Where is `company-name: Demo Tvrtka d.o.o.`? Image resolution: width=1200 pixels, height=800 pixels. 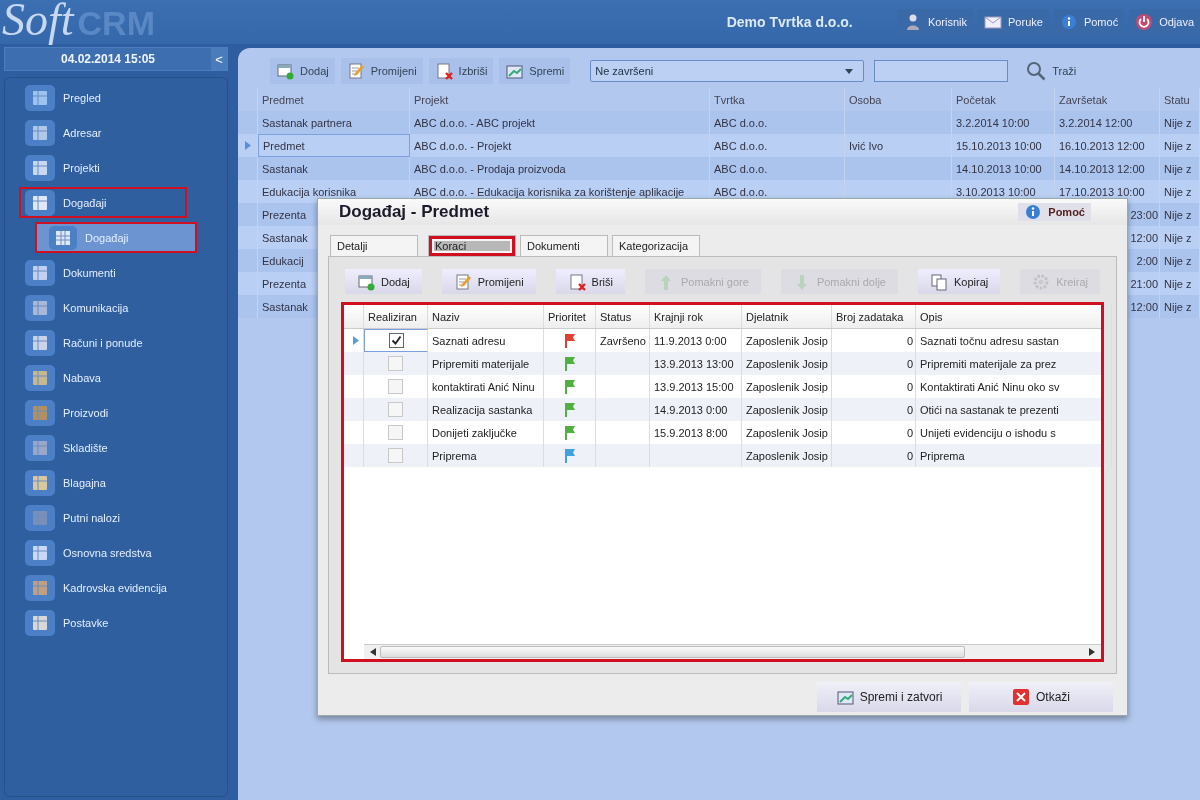
company-name: Demo Tvrtka d.o.o. is located at coordinates (790, 22).